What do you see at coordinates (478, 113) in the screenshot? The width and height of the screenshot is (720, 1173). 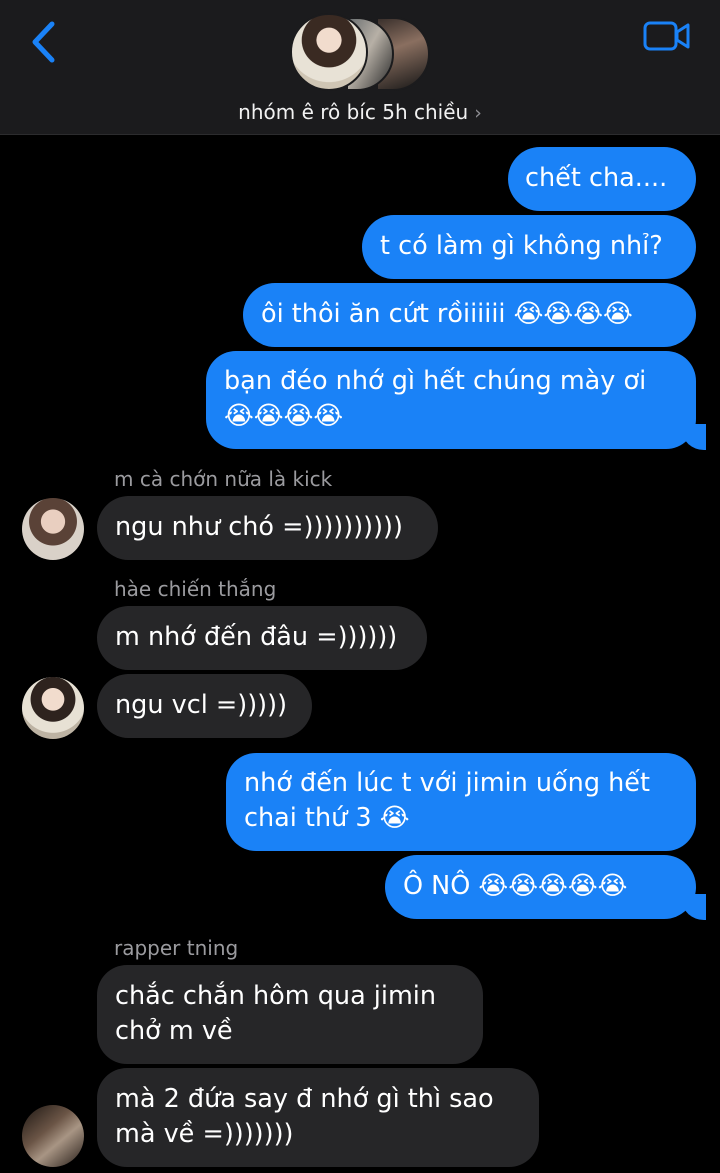 I see `chevron-right-icon: ›` at bounding box center [478, 113].